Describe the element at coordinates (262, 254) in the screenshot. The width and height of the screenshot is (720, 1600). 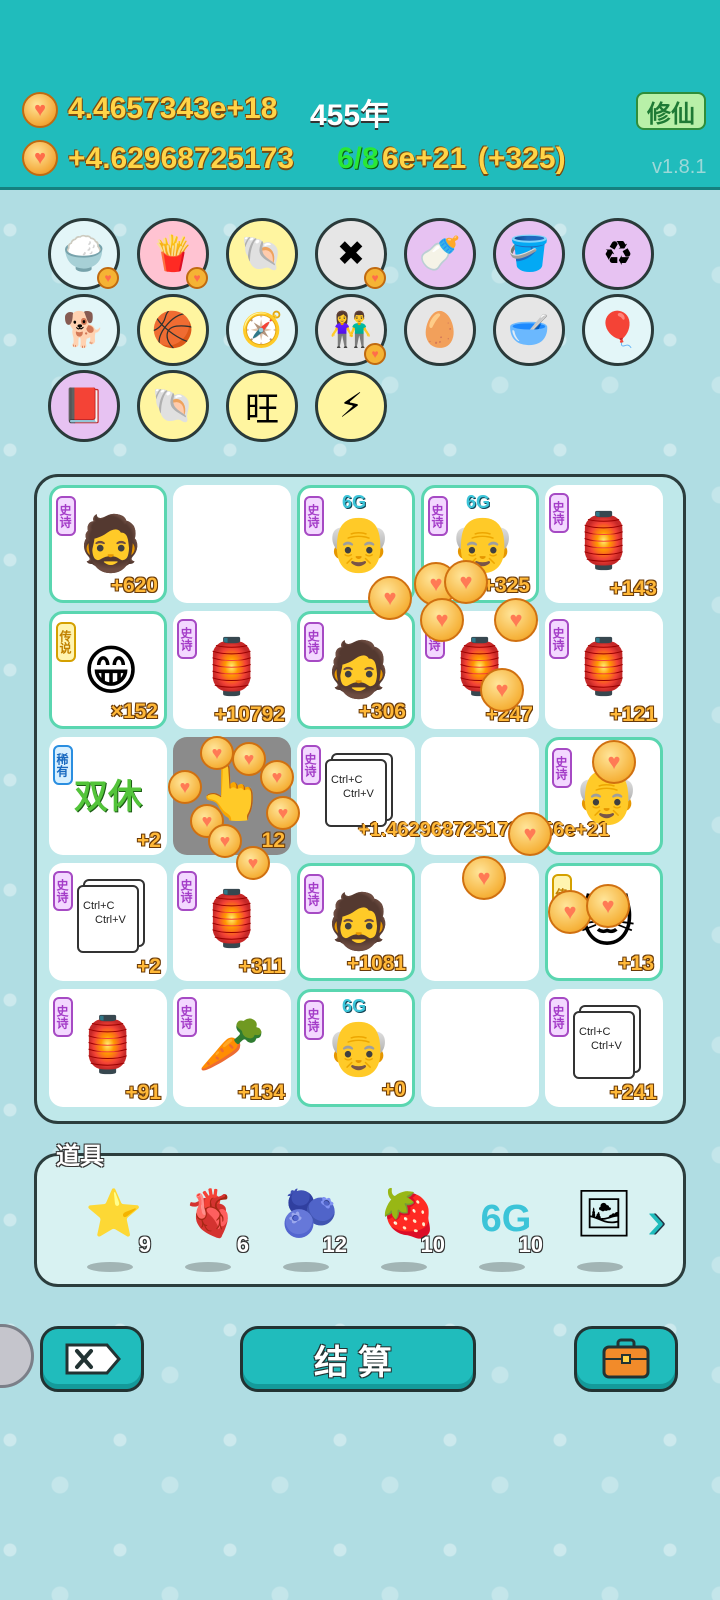
I see `shell-icon: 🐚` at that location.